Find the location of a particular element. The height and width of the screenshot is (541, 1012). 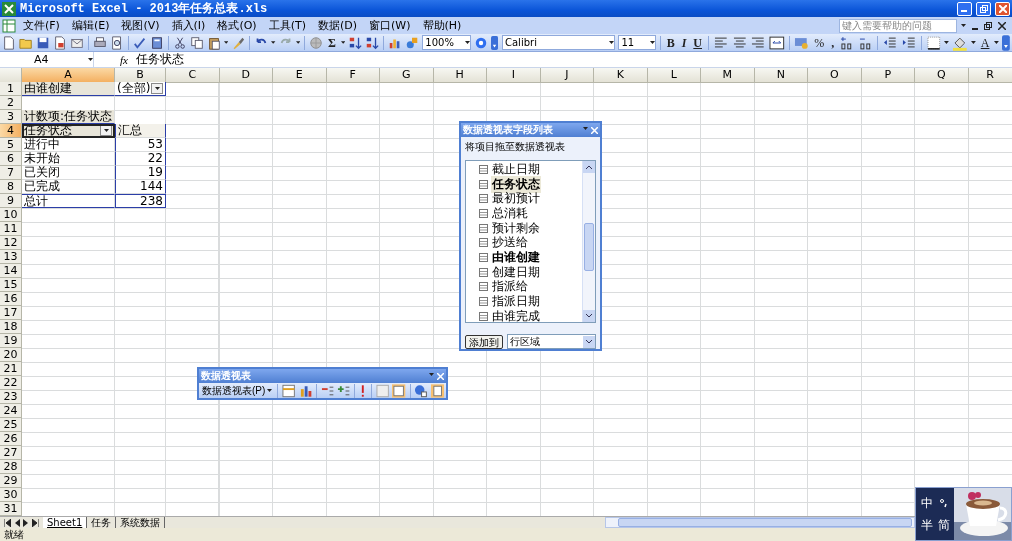

show-detail-icon is located at coordinates (344, 390).